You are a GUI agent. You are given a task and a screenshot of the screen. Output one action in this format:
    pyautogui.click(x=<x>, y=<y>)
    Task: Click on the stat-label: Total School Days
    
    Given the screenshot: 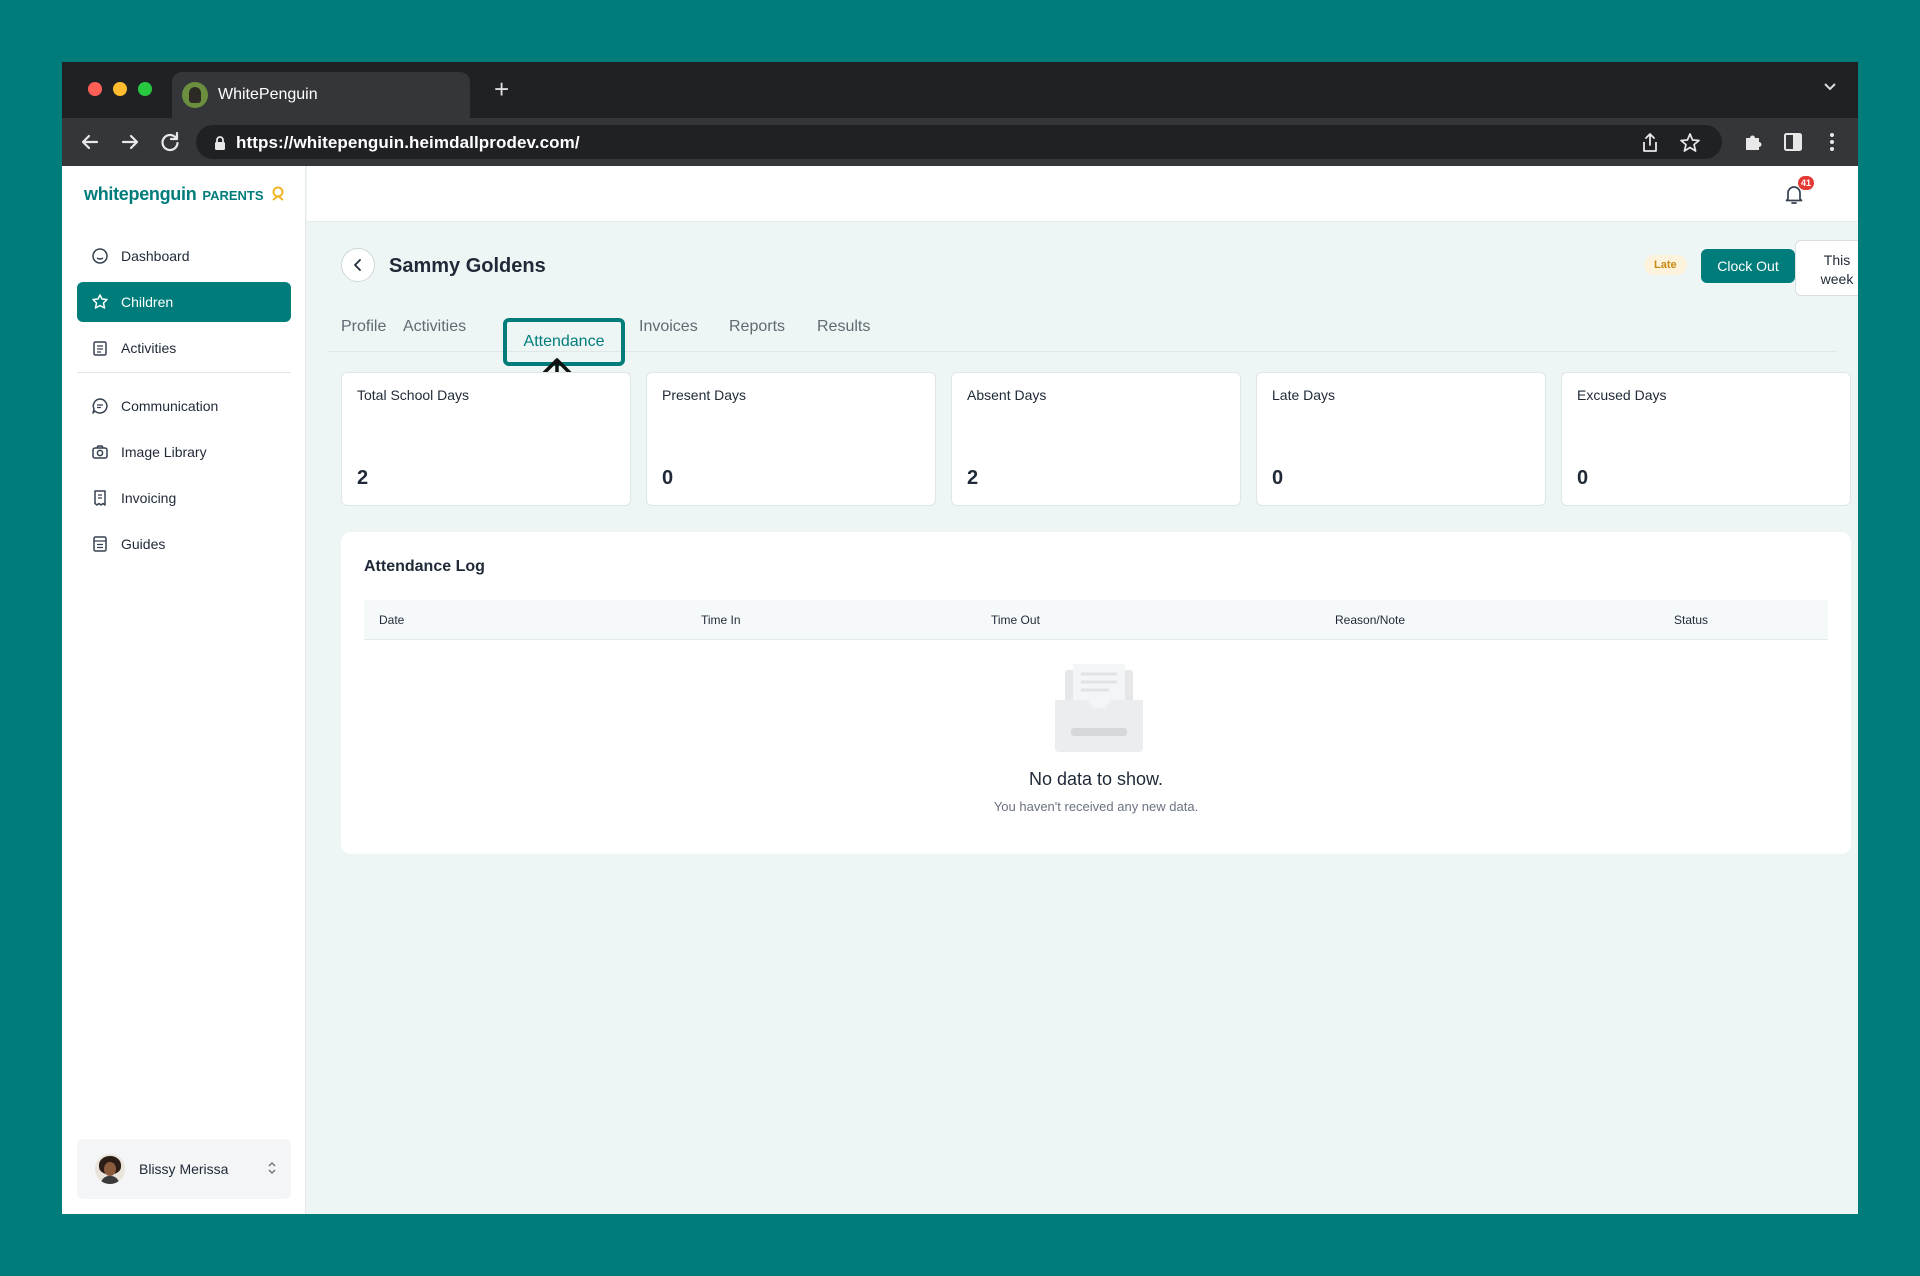 What is the action you would take?
    pyautogui.click(x=413, y=395)
    